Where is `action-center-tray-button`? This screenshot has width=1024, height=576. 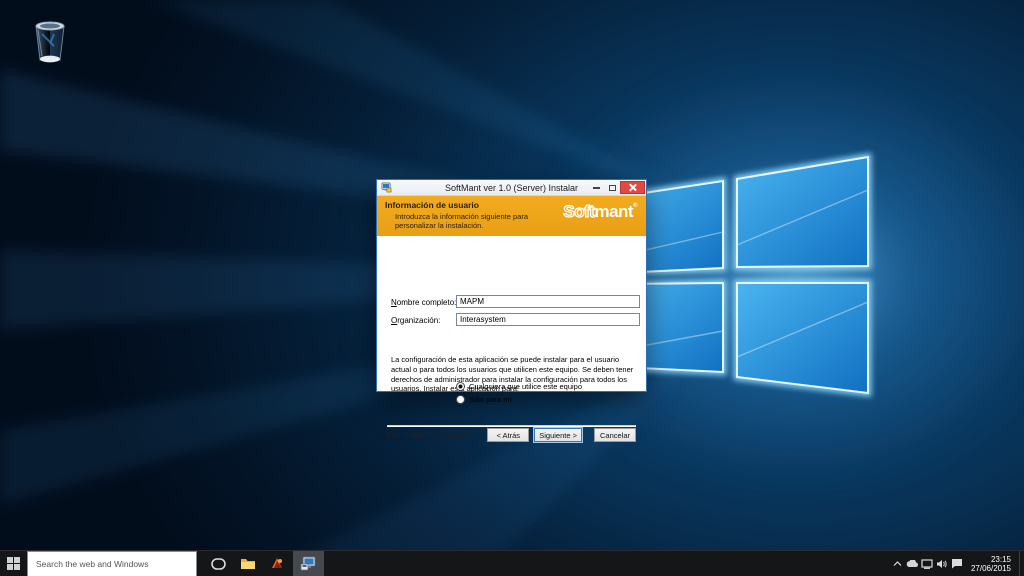
action-center-tray-button is located at coordinates (957, 563).